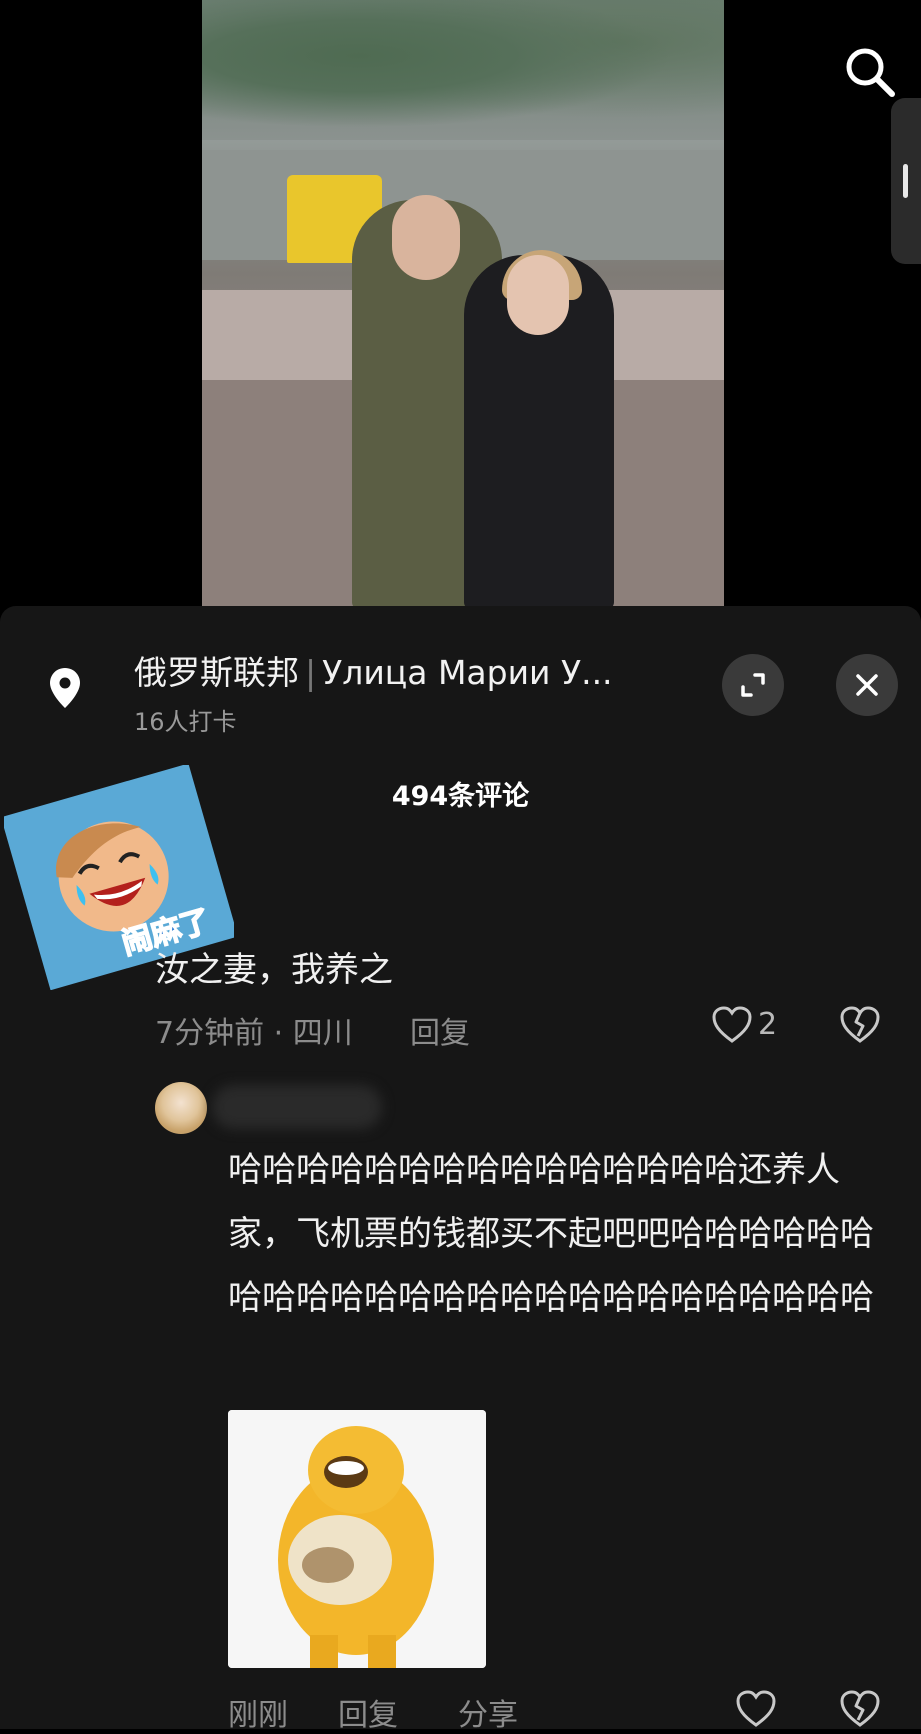 Image resolution: width=921 pixels, height=1734 pixels. What do you see at coordinates (65, 688) in the screenshot?
I see `location-pin-icon` at bounding box center [65, 688].